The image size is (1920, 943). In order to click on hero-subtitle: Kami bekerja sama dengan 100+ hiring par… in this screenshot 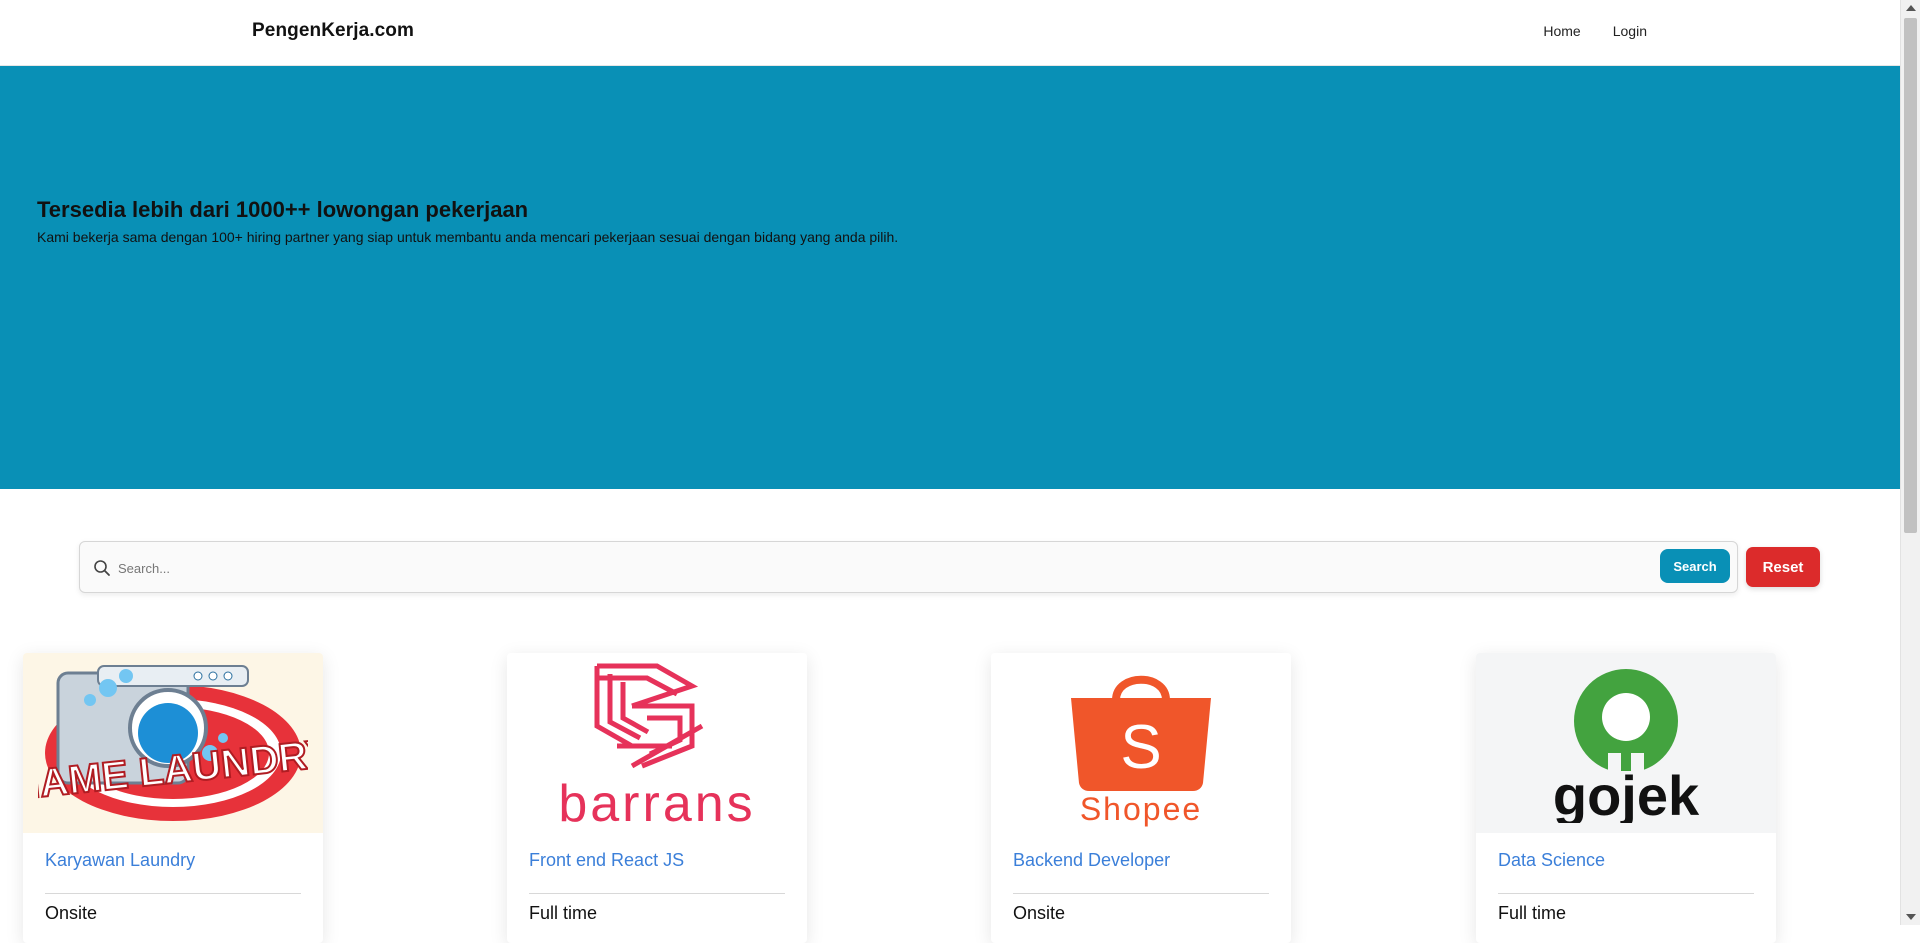, I will do `click(468, 237)`.